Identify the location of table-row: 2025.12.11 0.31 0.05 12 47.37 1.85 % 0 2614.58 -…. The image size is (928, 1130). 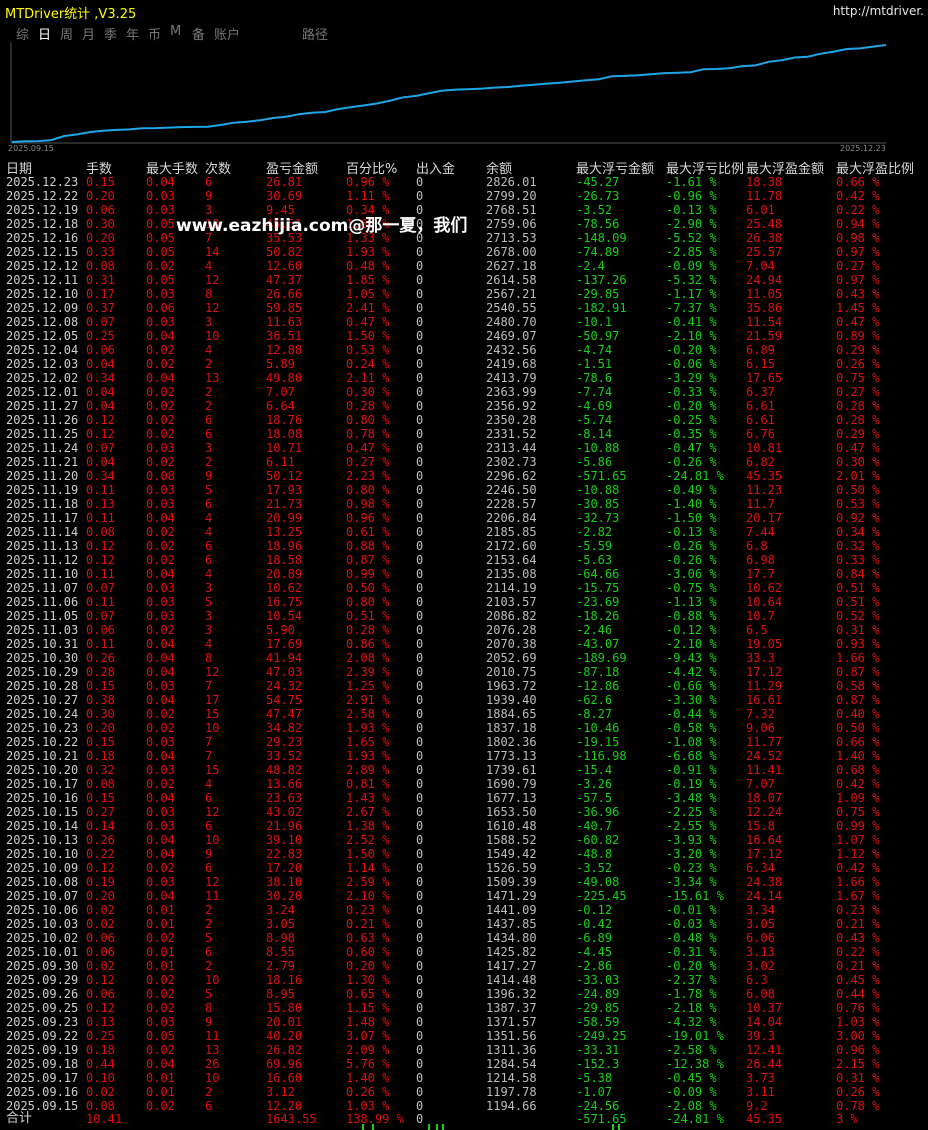
(464, 280).